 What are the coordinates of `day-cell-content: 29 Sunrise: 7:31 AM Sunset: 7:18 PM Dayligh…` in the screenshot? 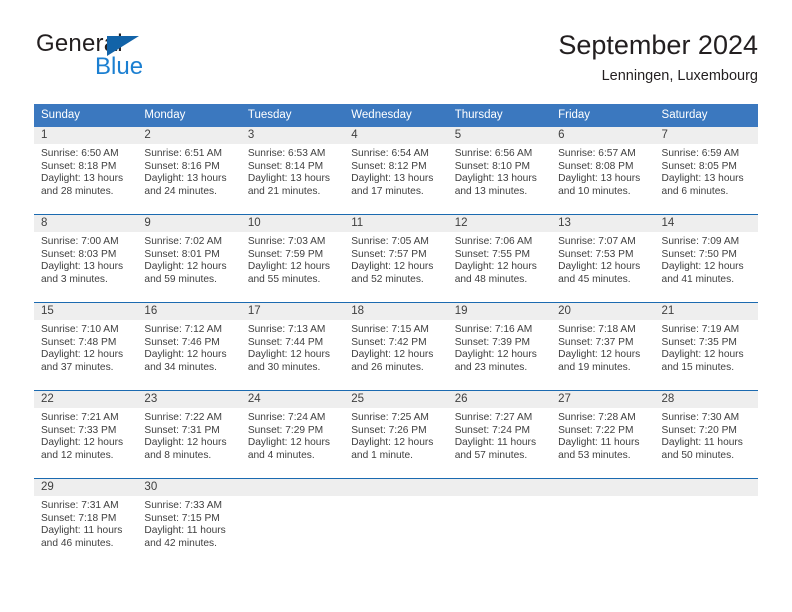 It's located at (86, 522).